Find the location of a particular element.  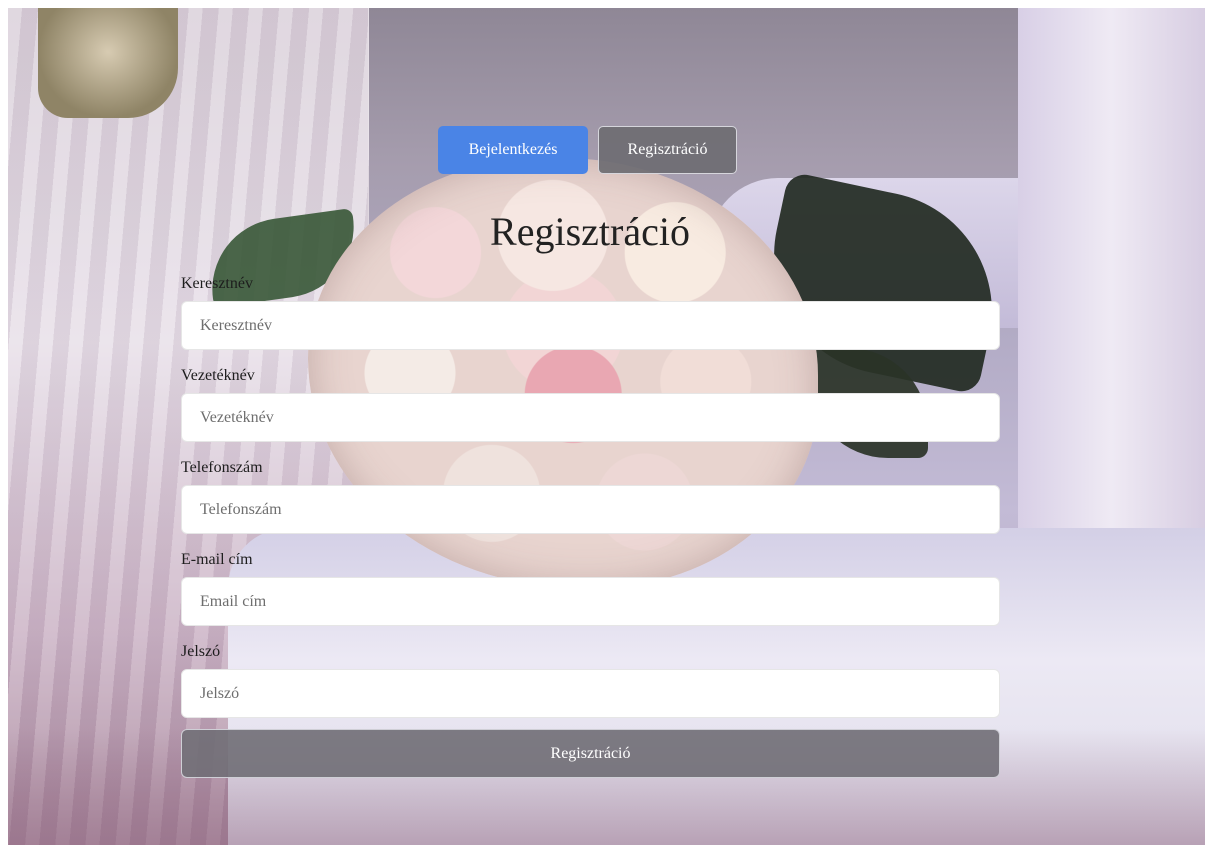

background-tassel is located at coordinates (108, 63).